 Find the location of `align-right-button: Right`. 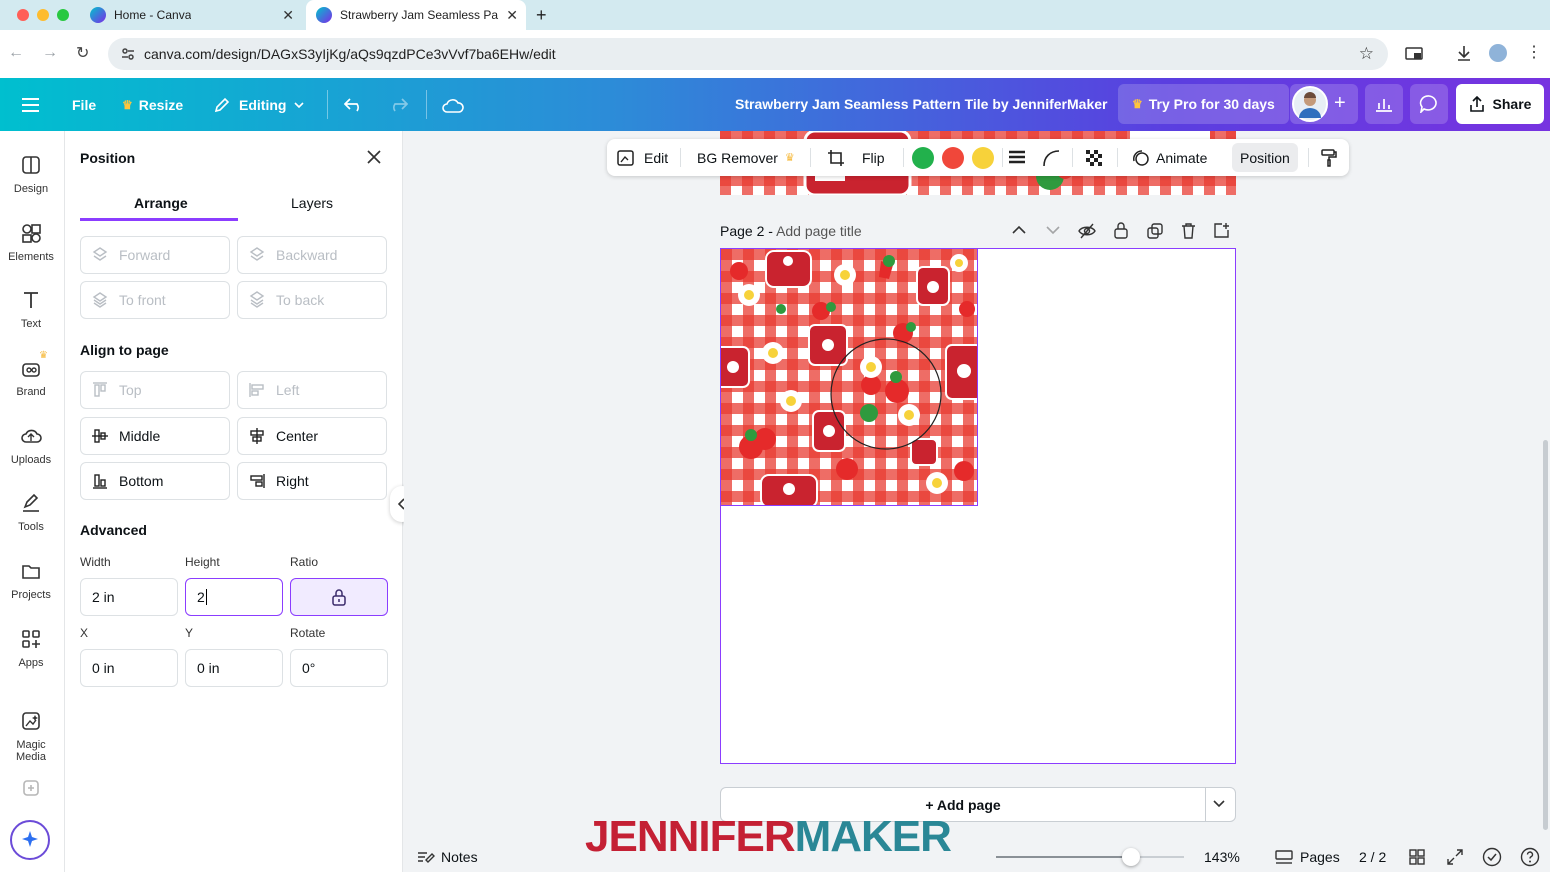

align-right-button: Right is located at coordinates (312, 481).